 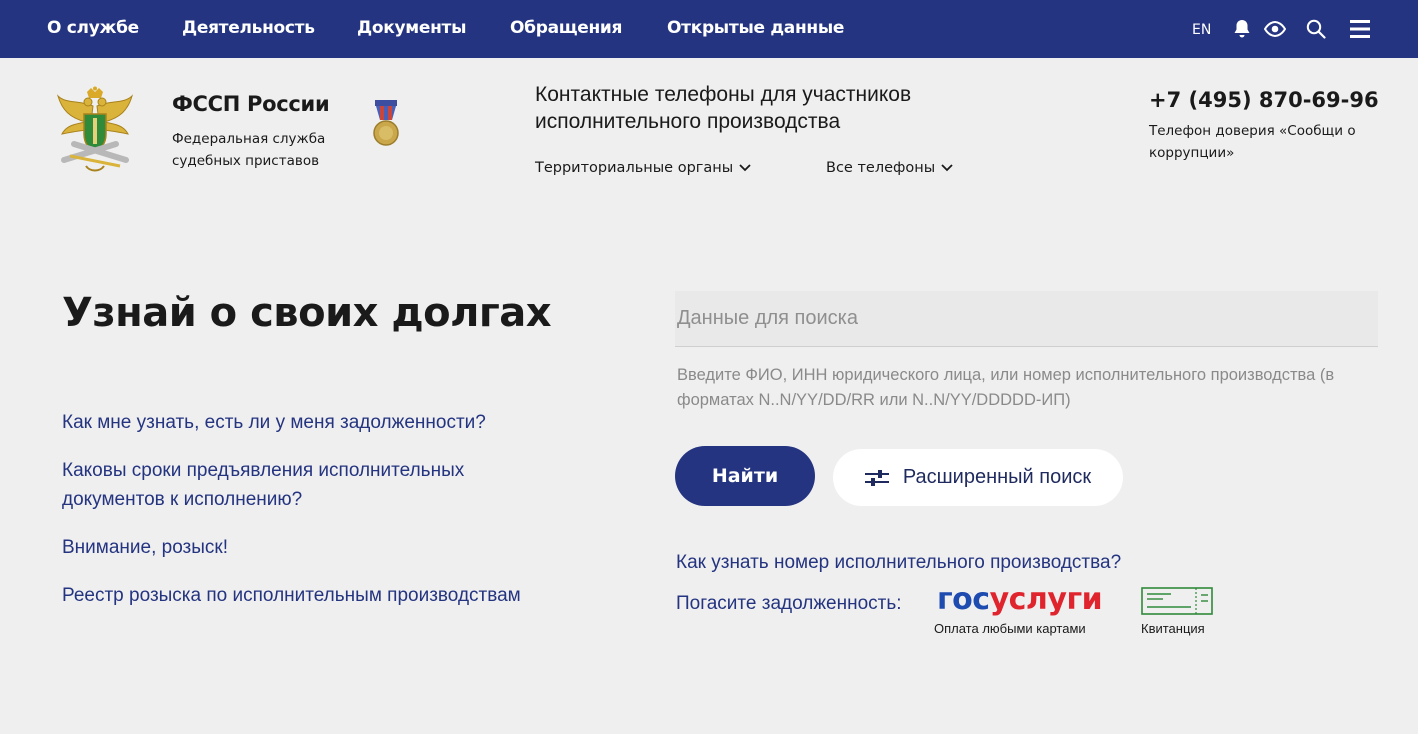 What do you see at coordinates (307, 313) in the screenshot?
I see `page-title: Узнай о своих долгах` at bounding box center [307, 313].